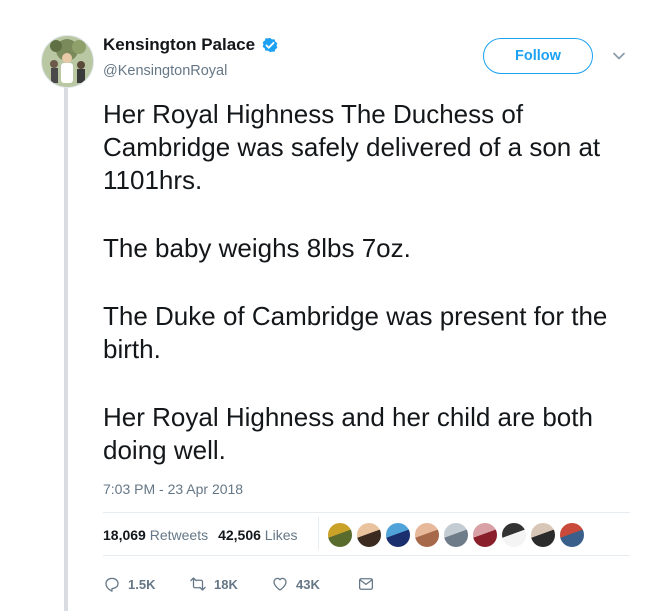 Image resolution: width=670 pixels, height=611 pixels. What do you see at coordinates (239, 535) in the screenshot?
I see `likes-count: 42,506` at bounding box center [239, 535].